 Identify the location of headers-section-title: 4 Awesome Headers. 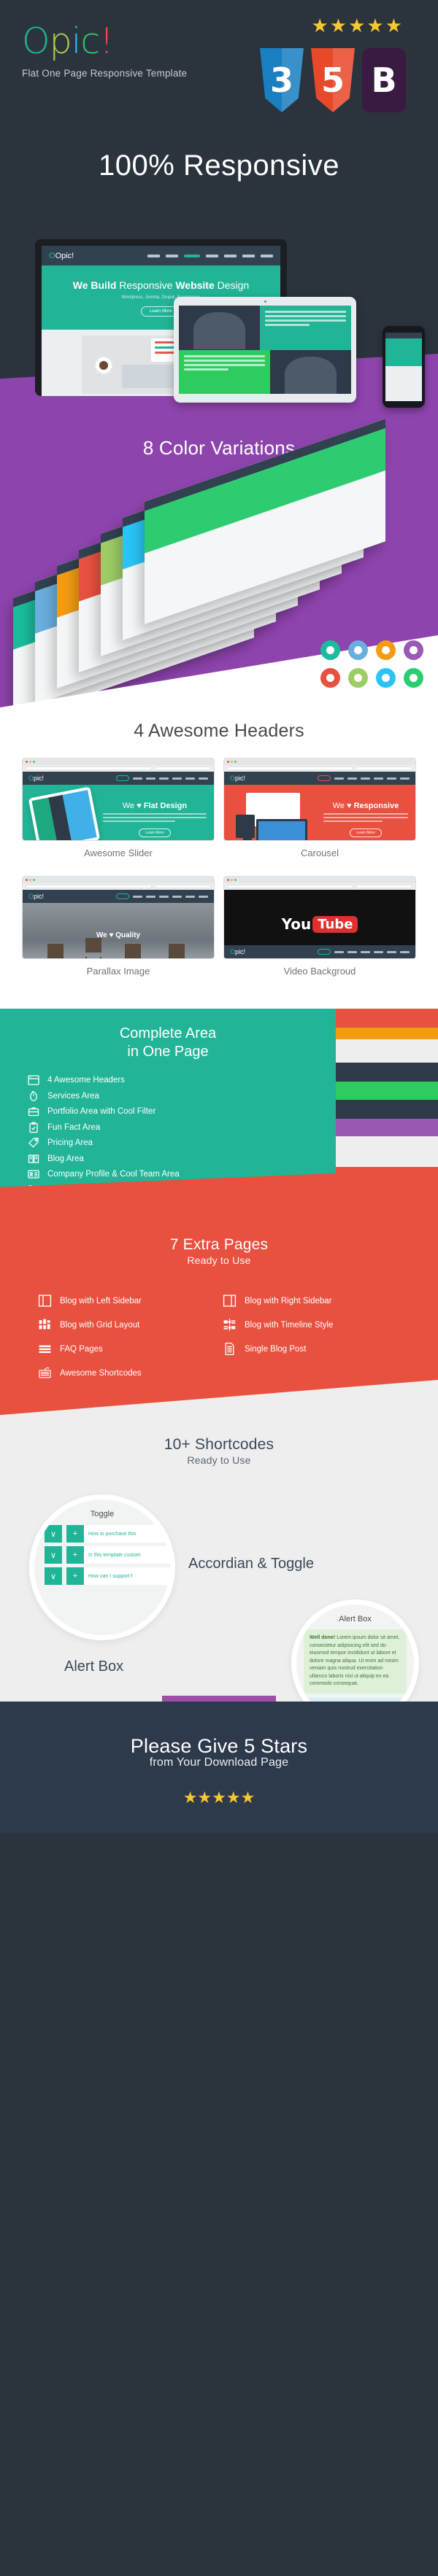
(219, 731).